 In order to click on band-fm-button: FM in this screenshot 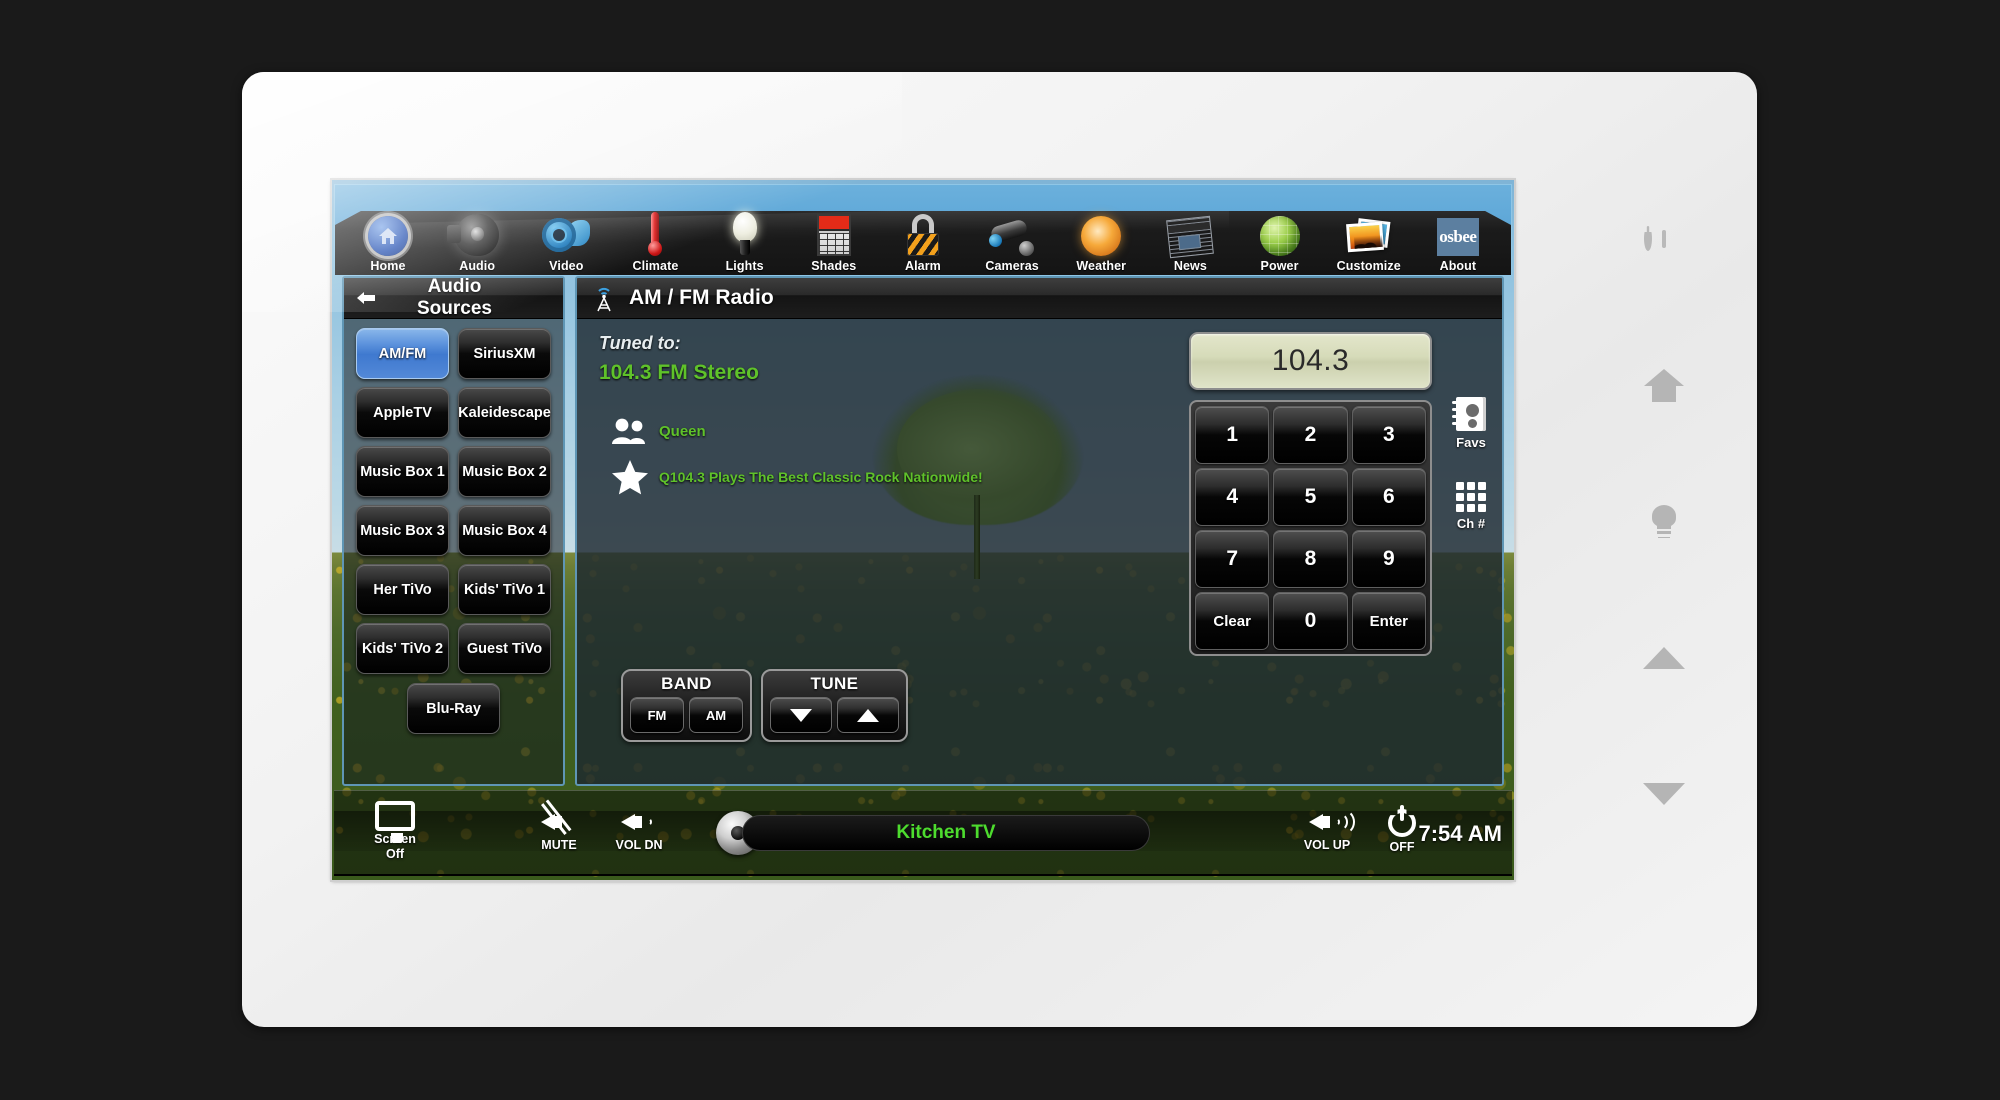, I will do `click(657, 715)`.